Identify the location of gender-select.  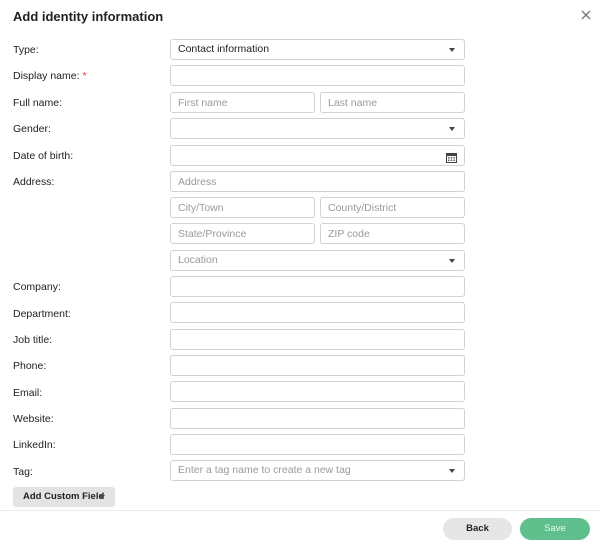
(317, 128).